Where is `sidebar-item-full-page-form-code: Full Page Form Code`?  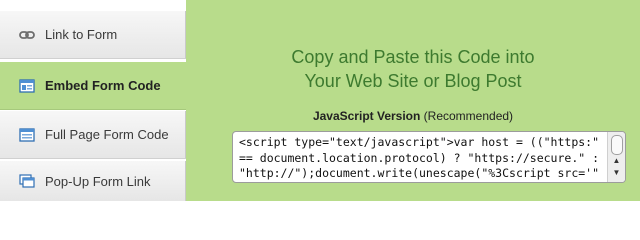 sidebar-item-full-page-form-code: Full Page Form Code is located at coordinates (93, 135).